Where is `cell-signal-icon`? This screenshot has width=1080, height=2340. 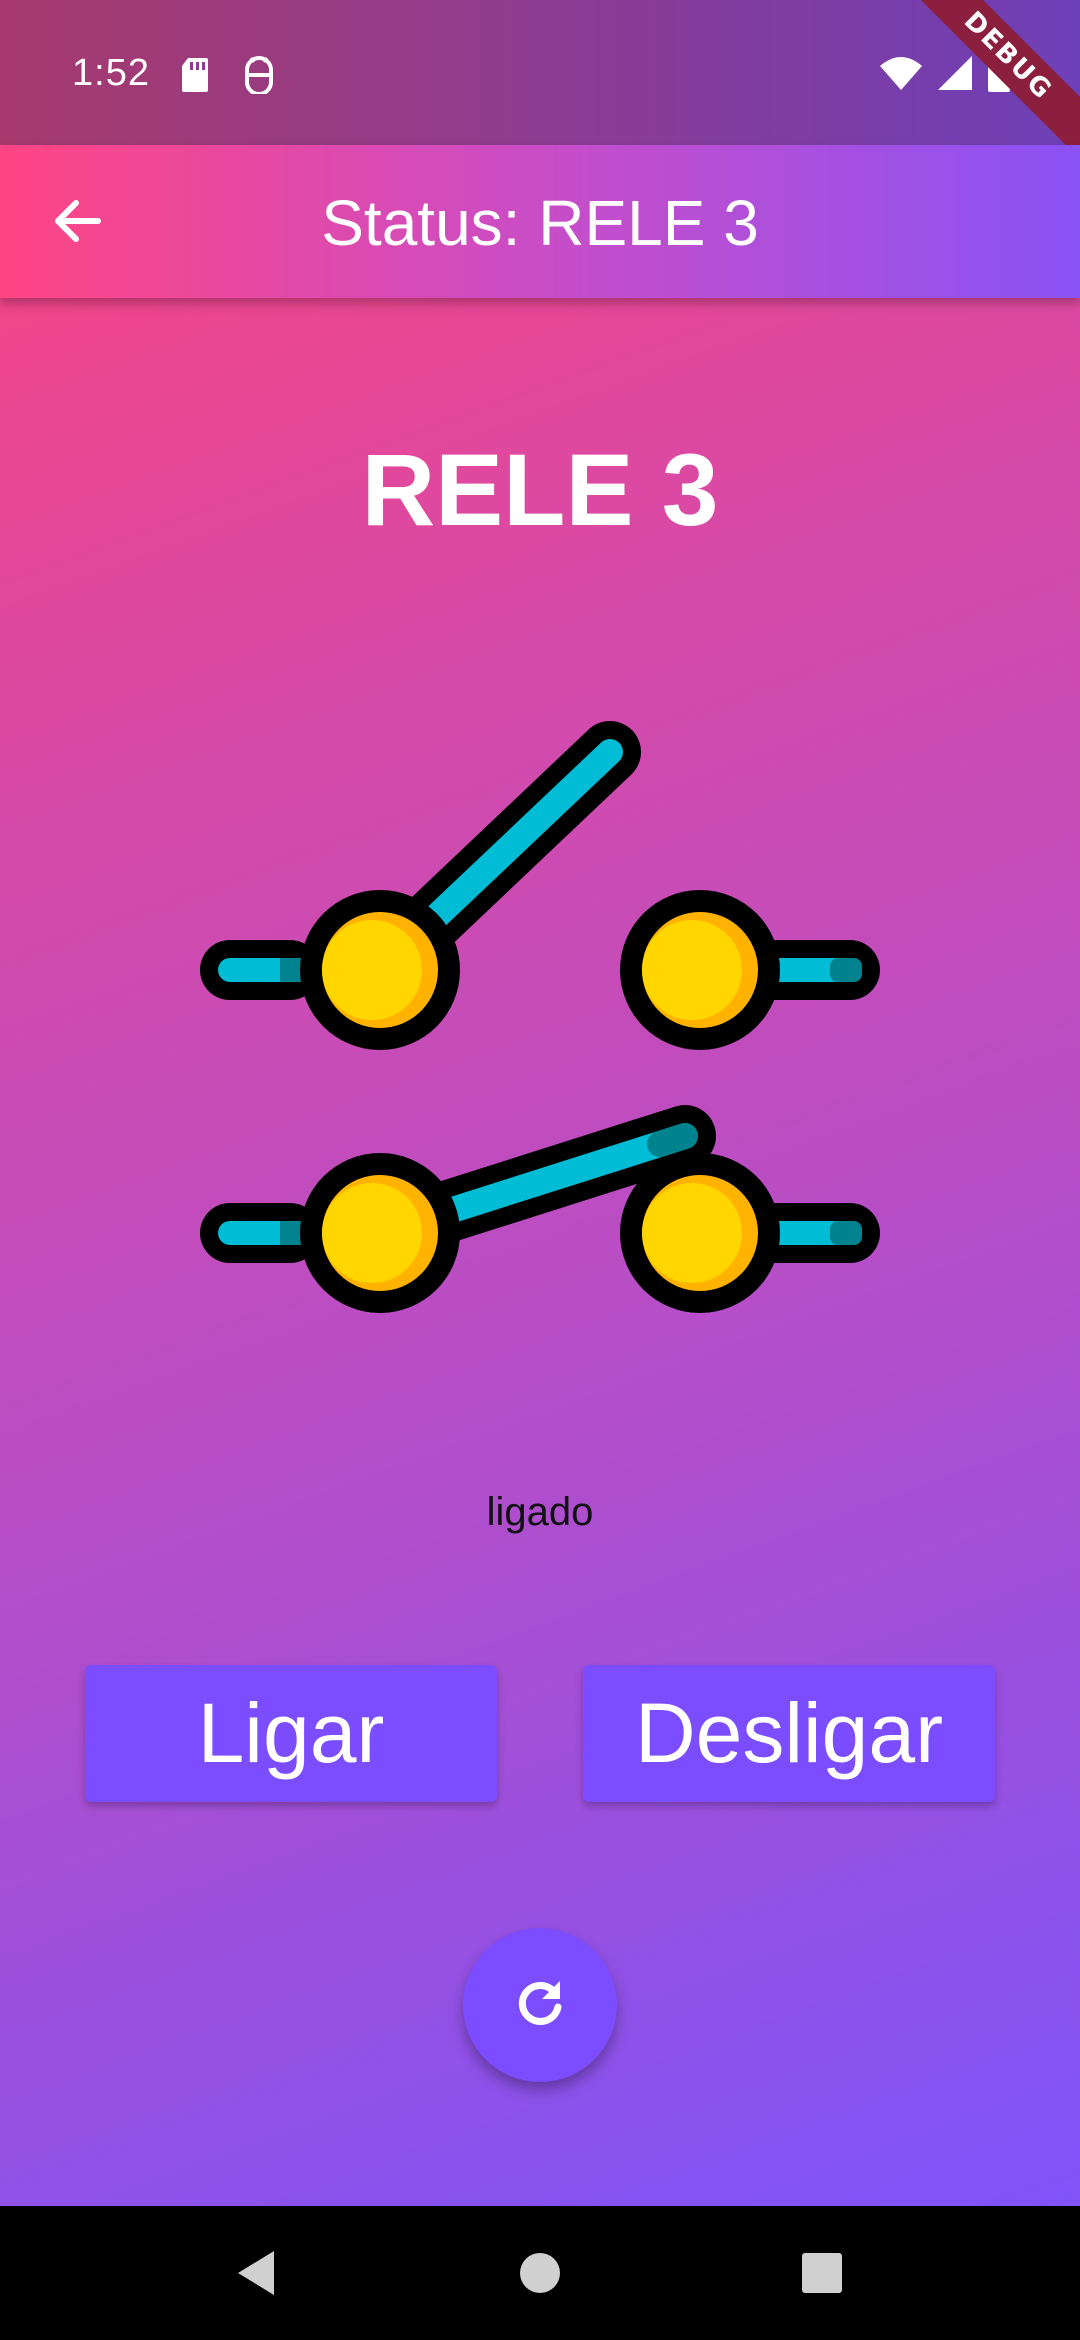
cell-signal-icon is located at coordinates (955, 75).